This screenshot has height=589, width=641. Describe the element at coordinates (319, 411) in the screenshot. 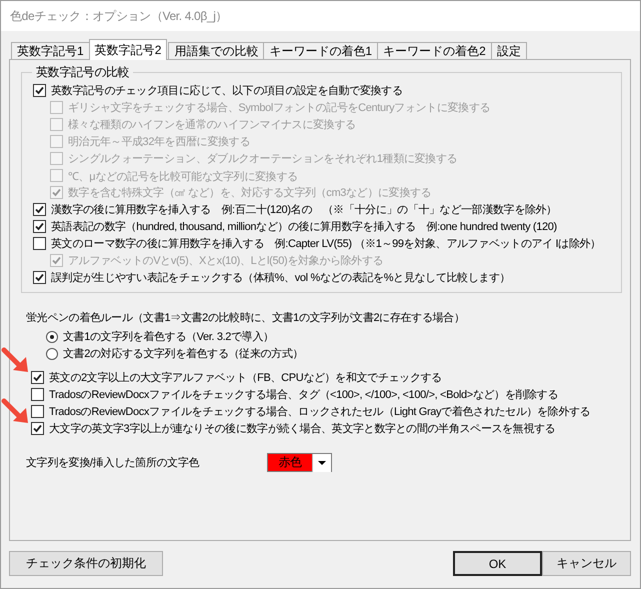

I see `checkbox-label: TradosのReviewDocxファイルをチェックする場合、ロックされたセル（Light Grayで着色されたセル）を除外する` at that location.